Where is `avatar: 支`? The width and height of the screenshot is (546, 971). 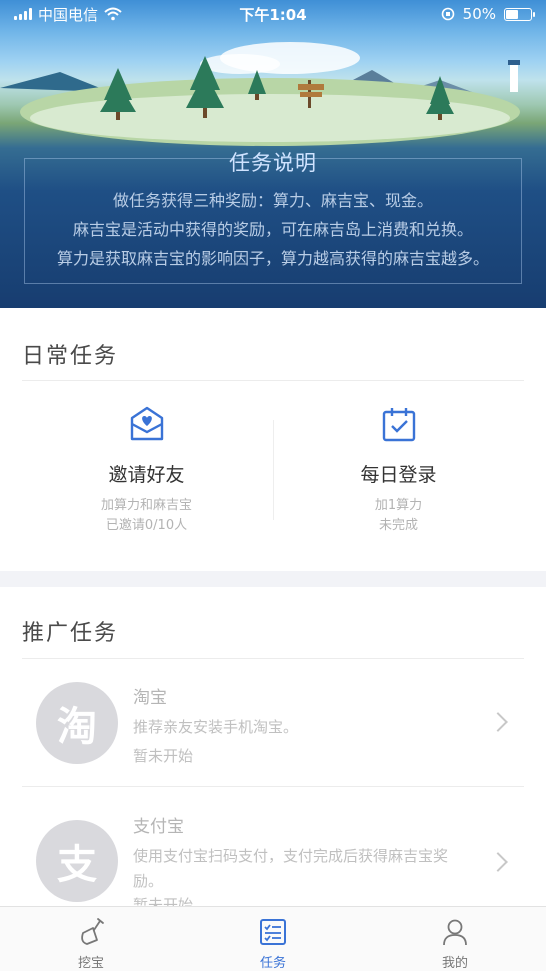
avatar: 支 is located at coordinates (77, 861).